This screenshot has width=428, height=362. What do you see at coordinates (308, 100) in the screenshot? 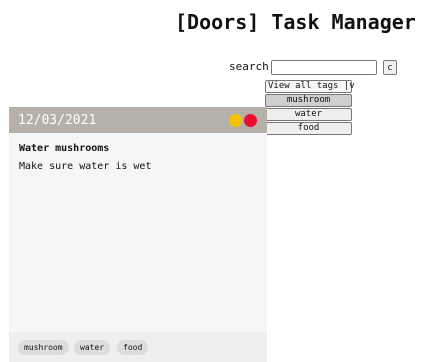
I see `tag-option-mushroom: mushroom` at bounding box center [308, 100].